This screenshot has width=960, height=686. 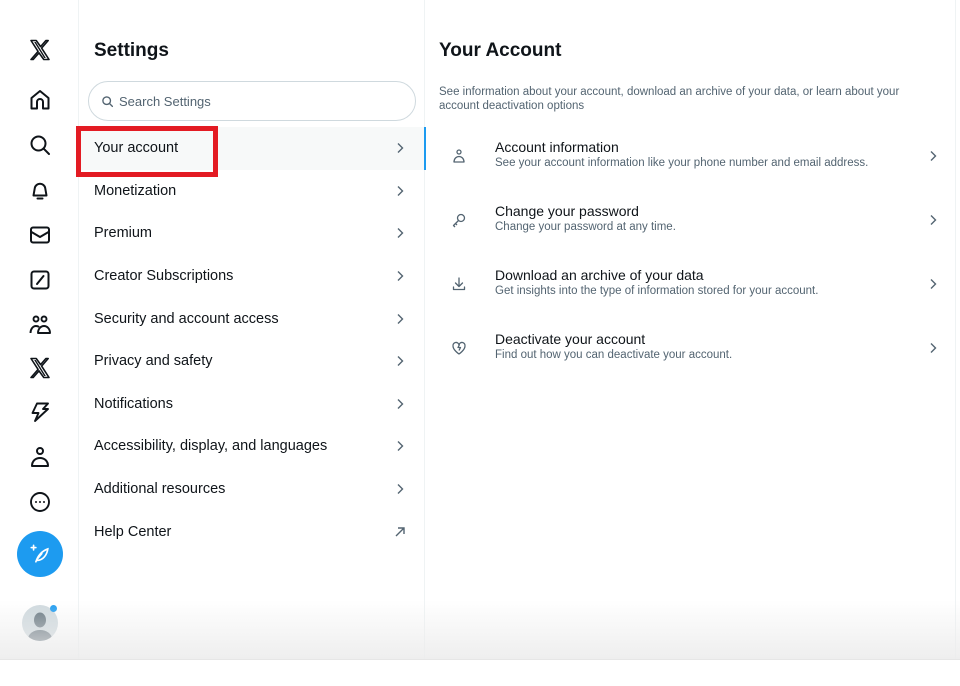 What do you see at coordinates (160, 489) in the screenshot?
I see `settings-item-label: Additional resources` at bounding box center [160, 489].